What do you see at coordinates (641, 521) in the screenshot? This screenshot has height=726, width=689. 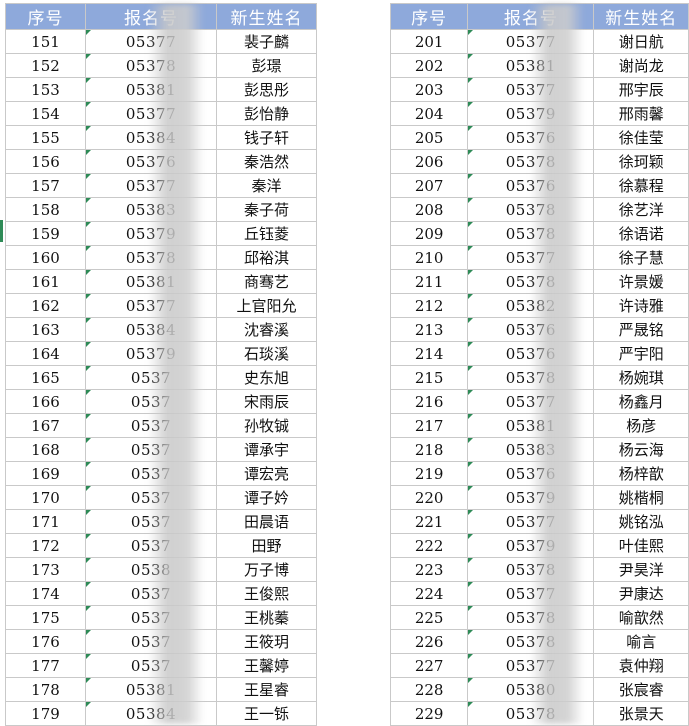 I see `cell-name: 姚铭泓` at bounding box center [641, 521].